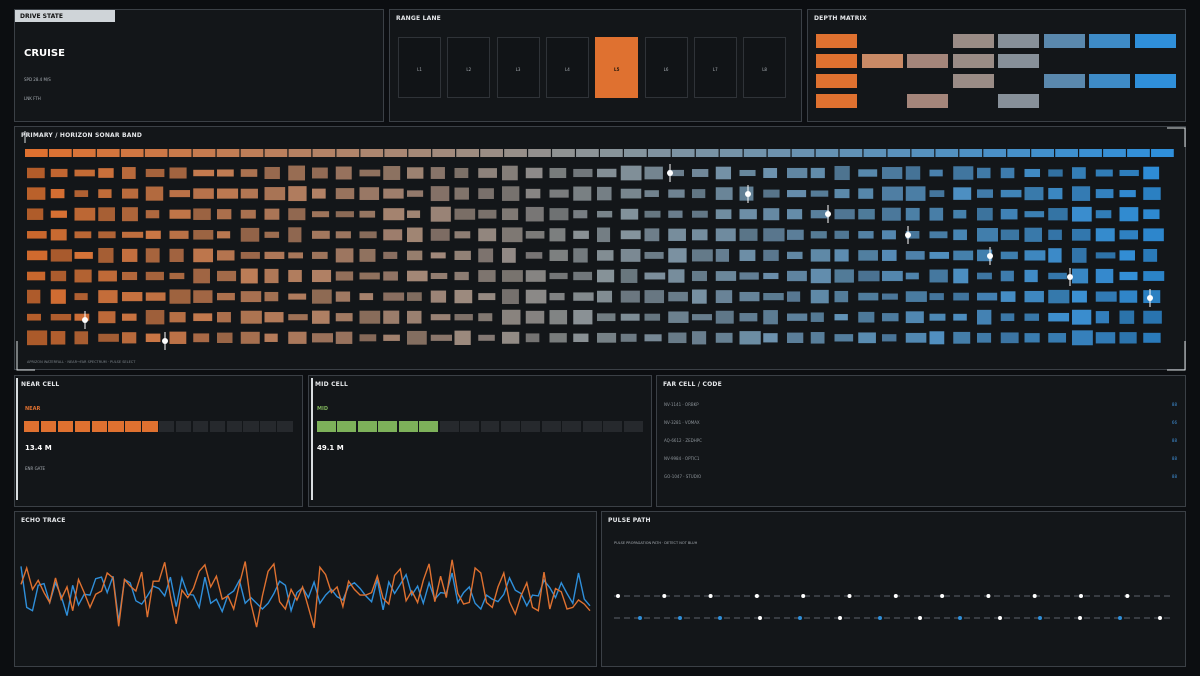 This screenshot has width=1200, height=676. What do you see at coordinates (469, 67) in the screenshot?
I see `range-lane-2: L2` at bounding box center [469, 67].